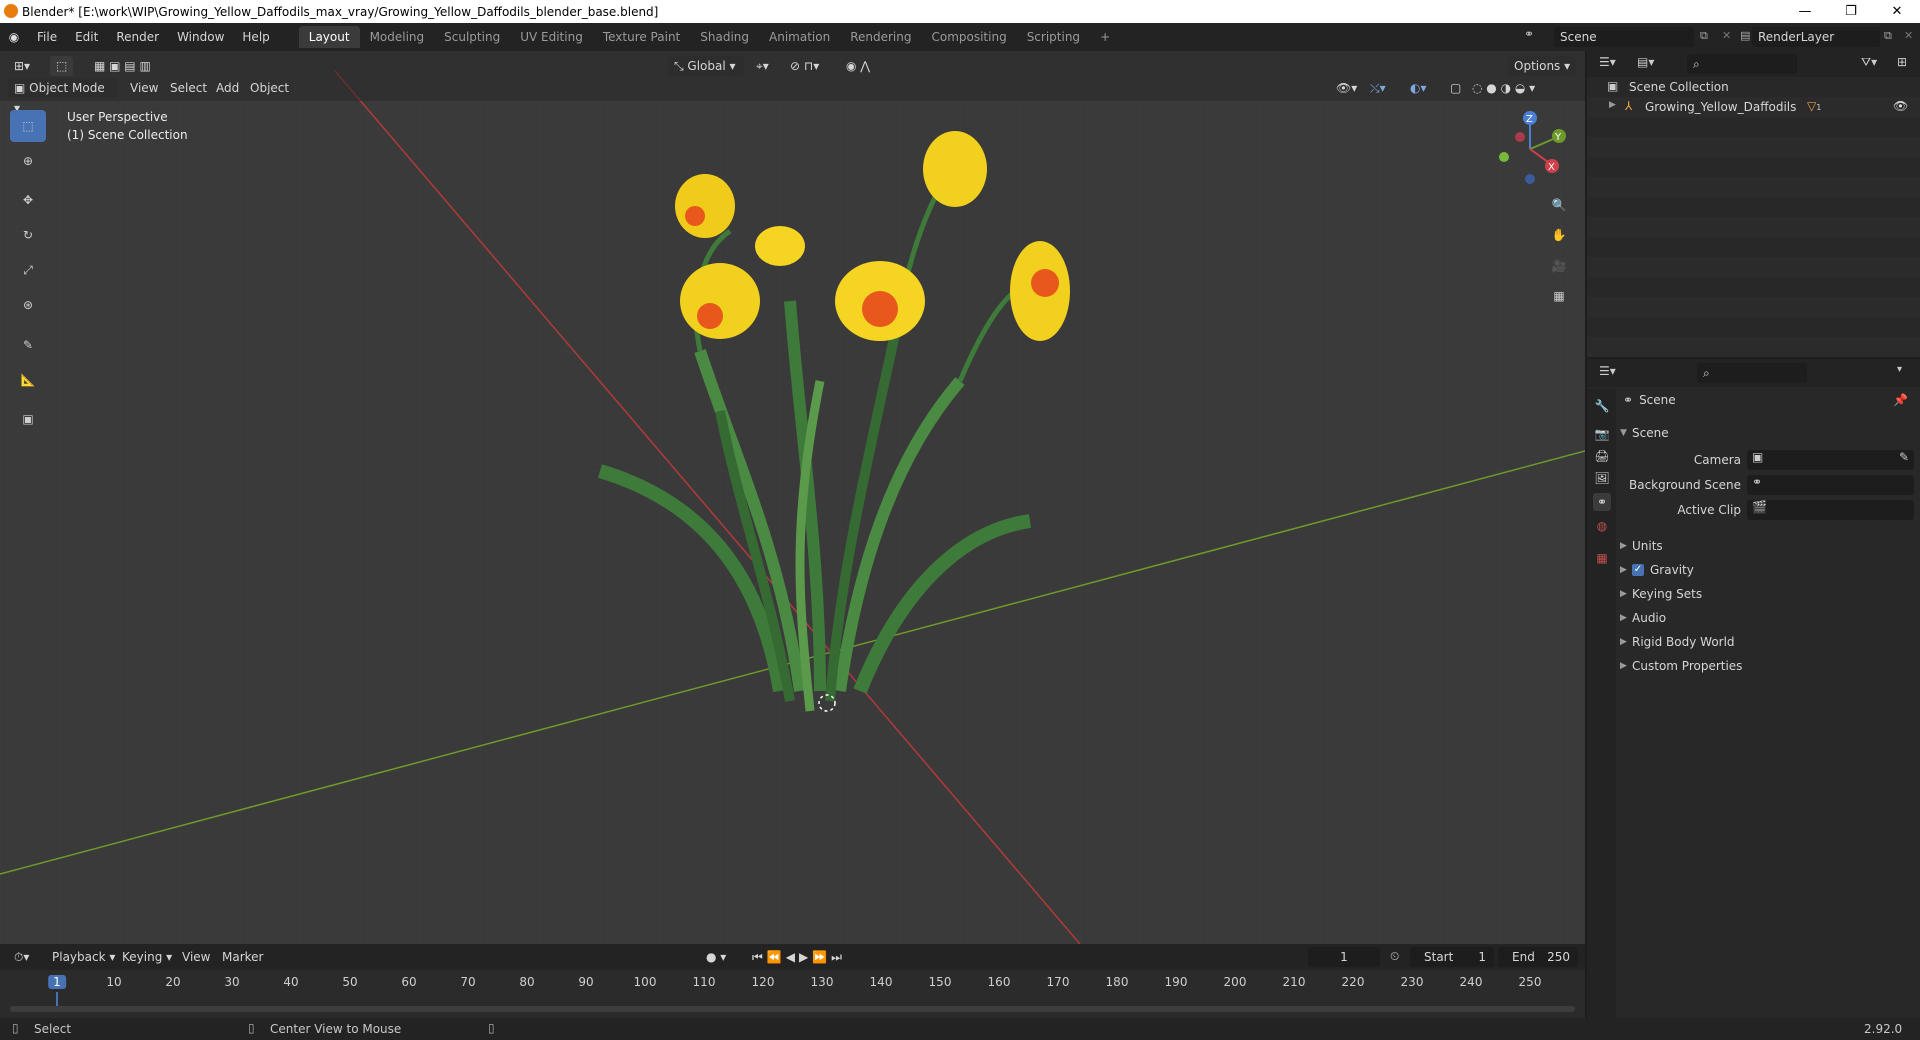 The image size is (1920, 1040). What do you see at coordinates (1418, 88) in the screenshot?
I see `overlay-toggle-icon: ◐▾` at bounding box center [1418, 88].